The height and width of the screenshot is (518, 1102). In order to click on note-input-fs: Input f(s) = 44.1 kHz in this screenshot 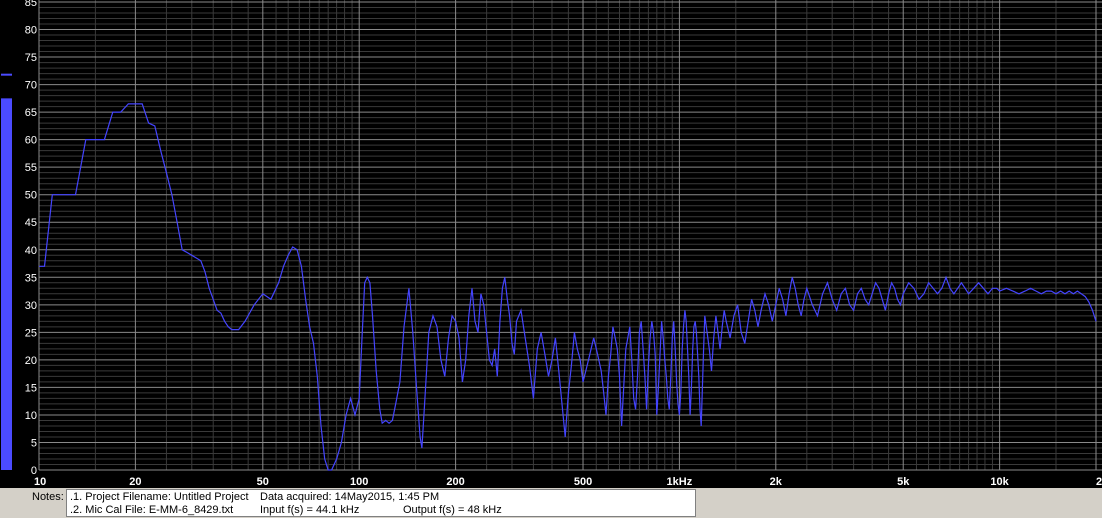, I will do `click(310, 510)`.